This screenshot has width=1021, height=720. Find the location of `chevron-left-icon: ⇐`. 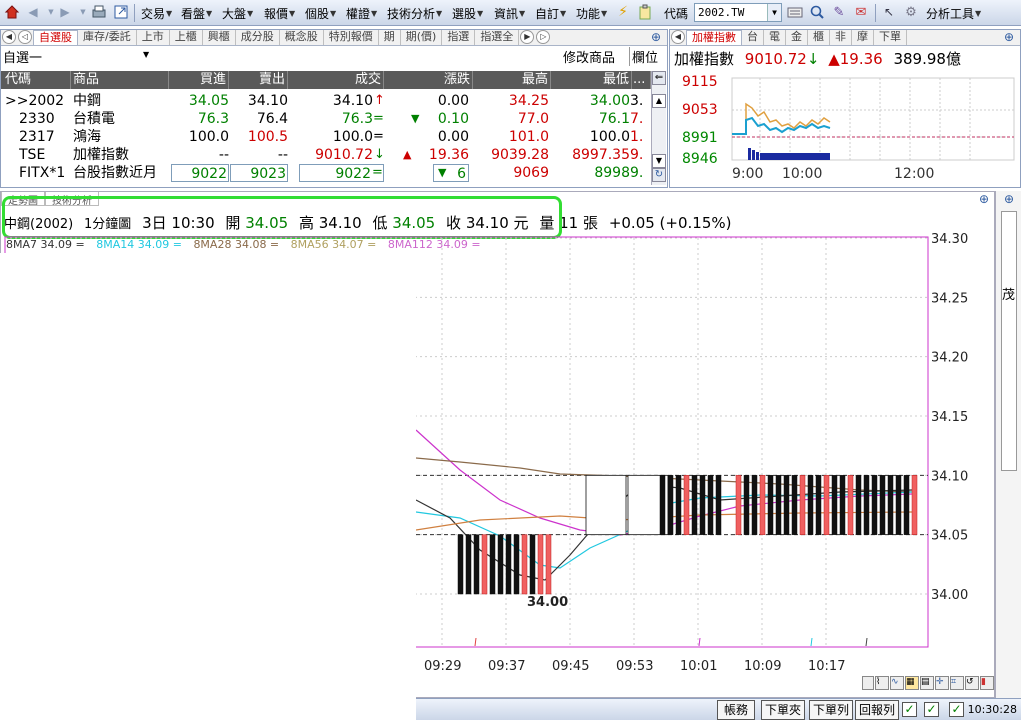

chevron-left-icon: ⇐ is located at coordinates (659, 78).